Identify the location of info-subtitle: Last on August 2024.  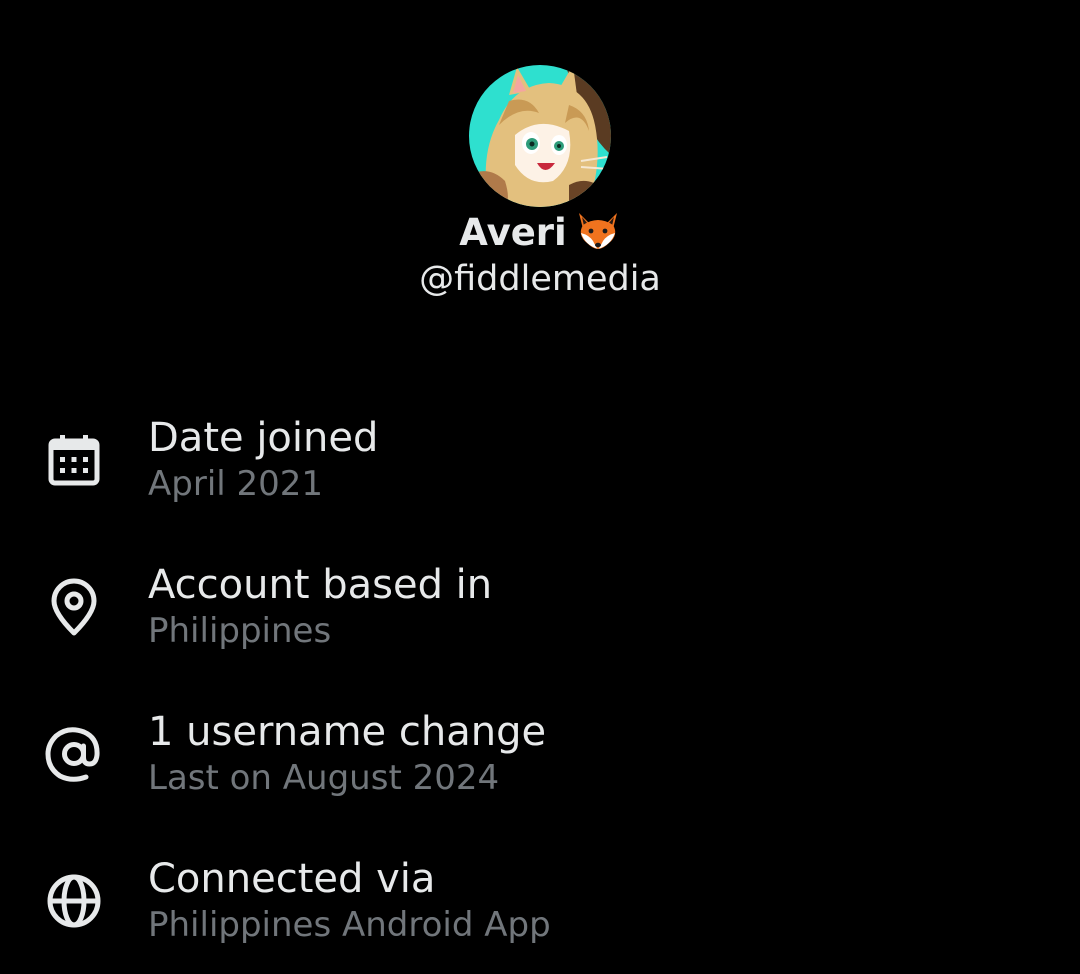
(324, 778).